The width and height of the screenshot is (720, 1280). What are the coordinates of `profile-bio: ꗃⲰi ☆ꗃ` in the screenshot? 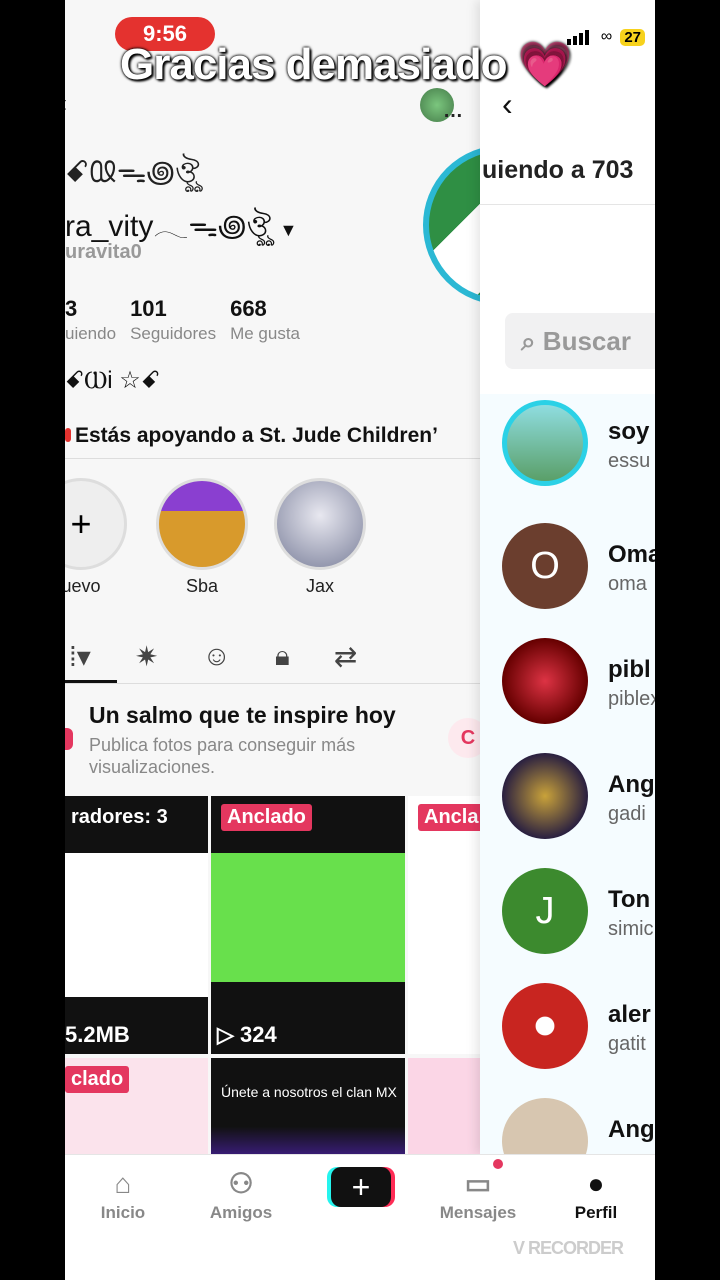 It's located at (113, 380).